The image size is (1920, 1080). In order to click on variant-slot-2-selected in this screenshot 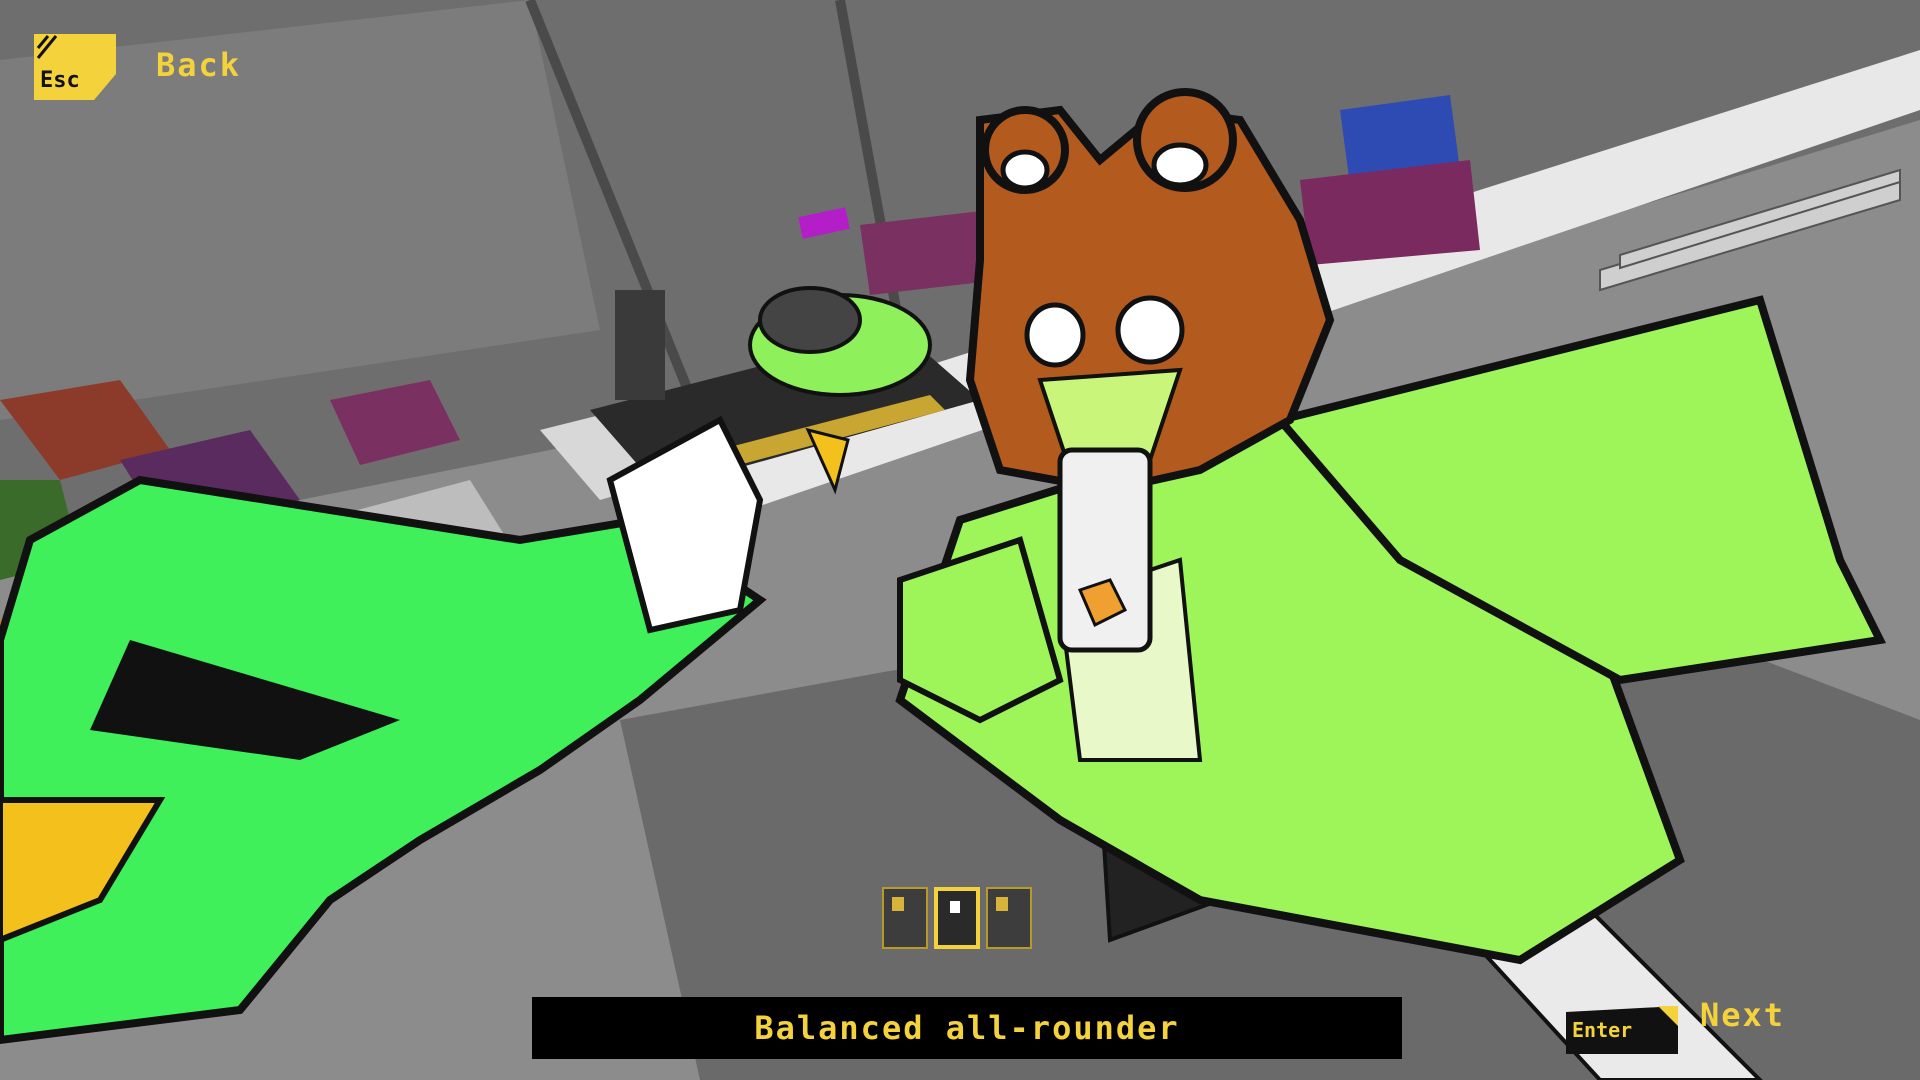, I will do `click(957, 918)`.